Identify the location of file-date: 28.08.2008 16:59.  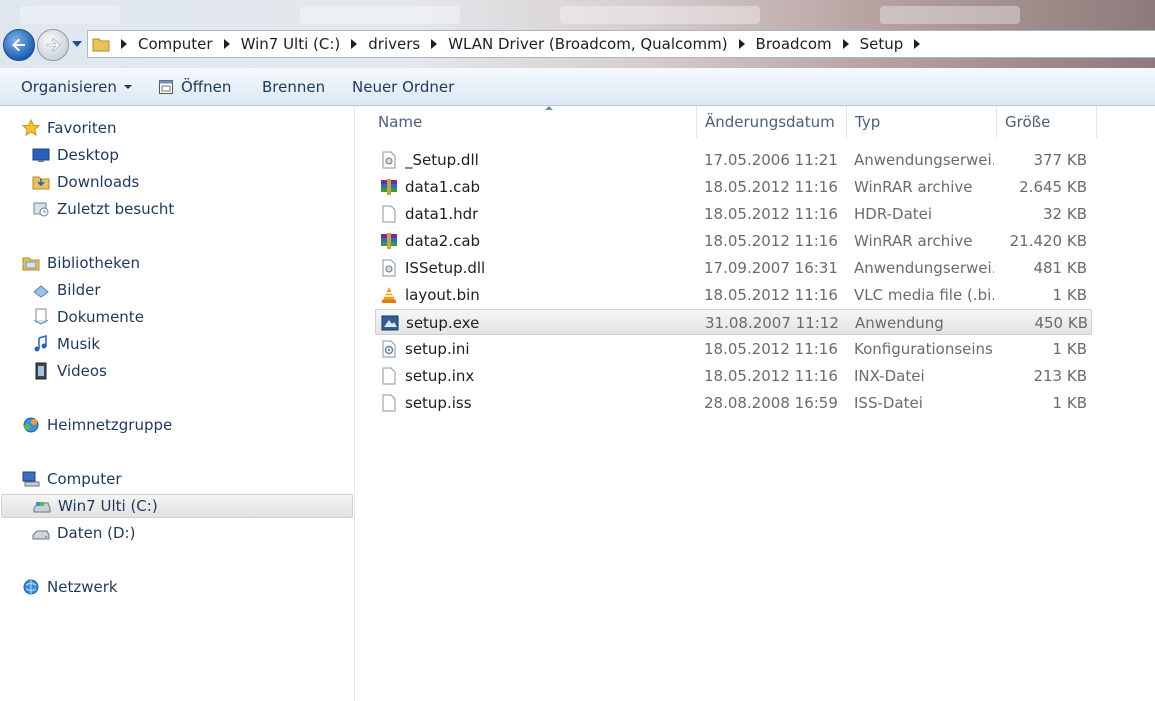
(771, 403).